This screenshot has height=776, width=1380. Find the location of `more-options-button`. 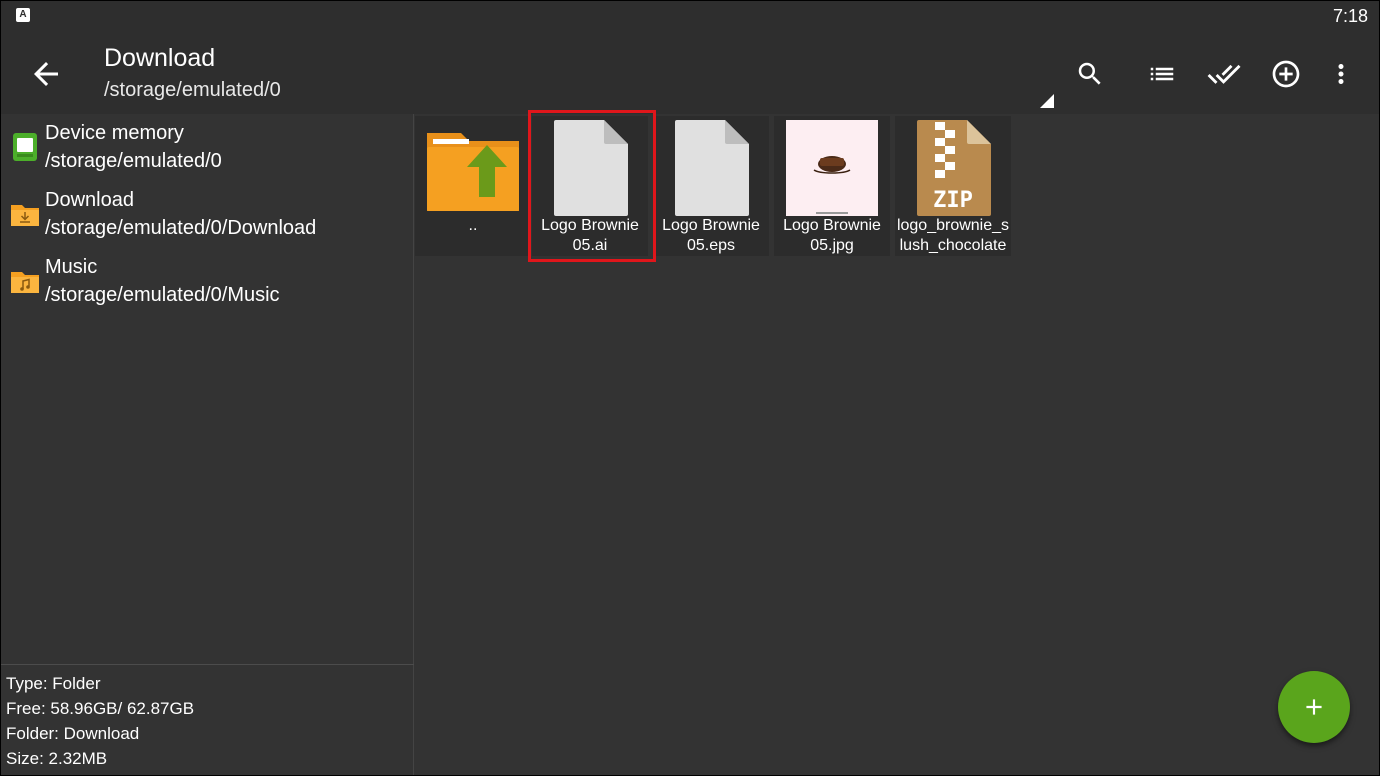

more-options-button is located at coordinates (1341, 74).